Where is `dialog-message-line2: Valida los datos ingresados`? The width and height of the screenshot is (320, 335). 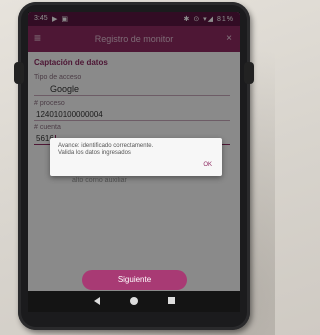
dialog-message-line2: Valida los datos ingresados is located at coordinates (94, 153).